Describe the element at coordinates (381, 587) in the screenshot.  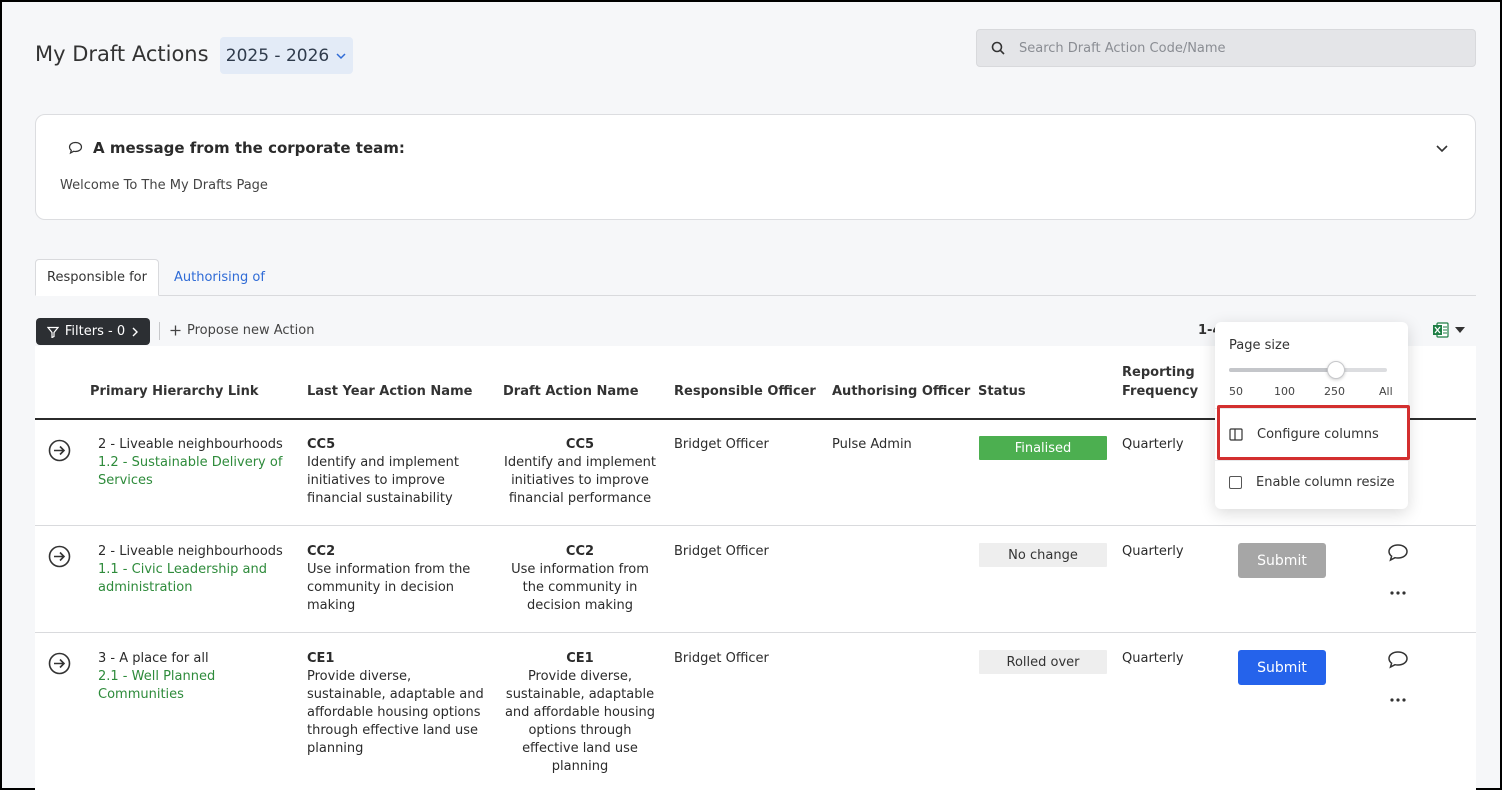
I see `last-year-name-line: community in decision` at that location.